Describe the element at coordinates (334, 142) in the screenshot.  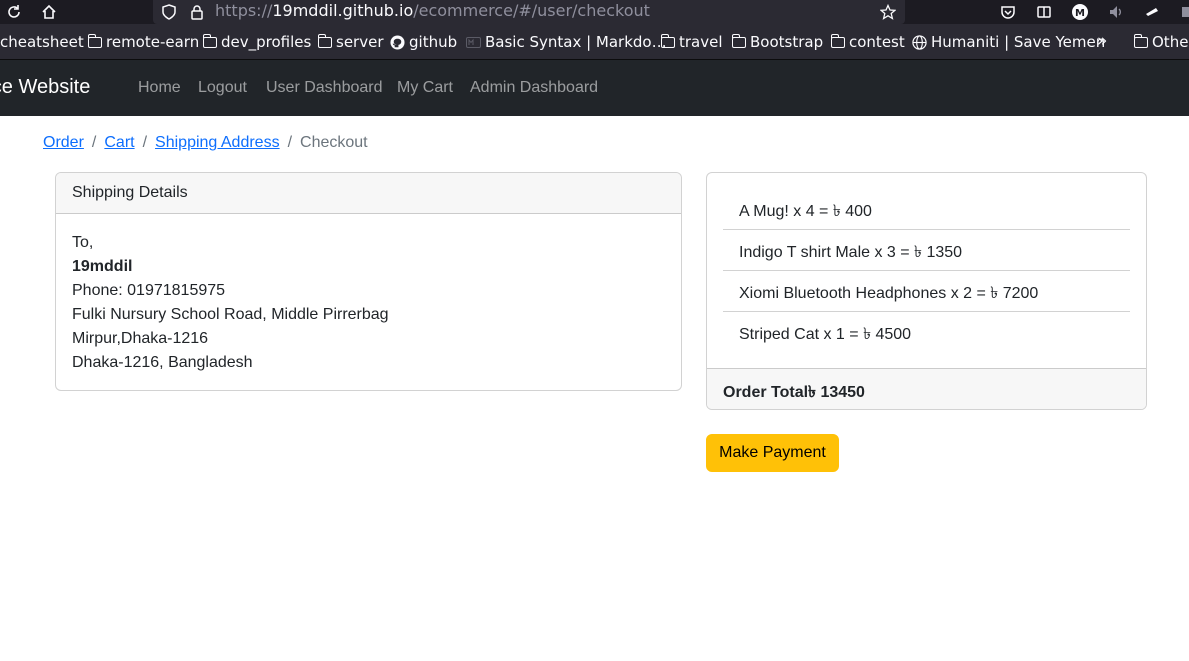
I see `breadcrumb-checkout: Checkout` at that location.